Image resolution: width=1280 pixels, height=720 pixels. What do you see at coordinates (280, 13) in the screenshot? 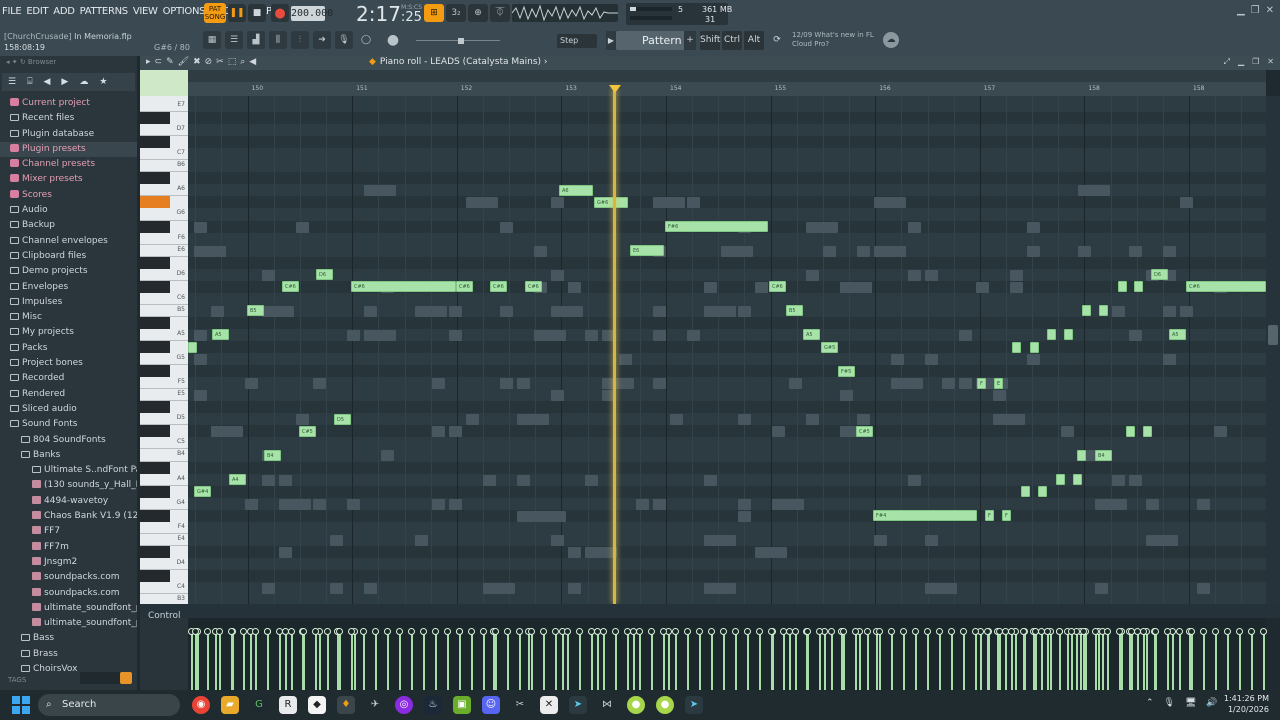
I see `record-button: ●` at bounding box center [280, 13].